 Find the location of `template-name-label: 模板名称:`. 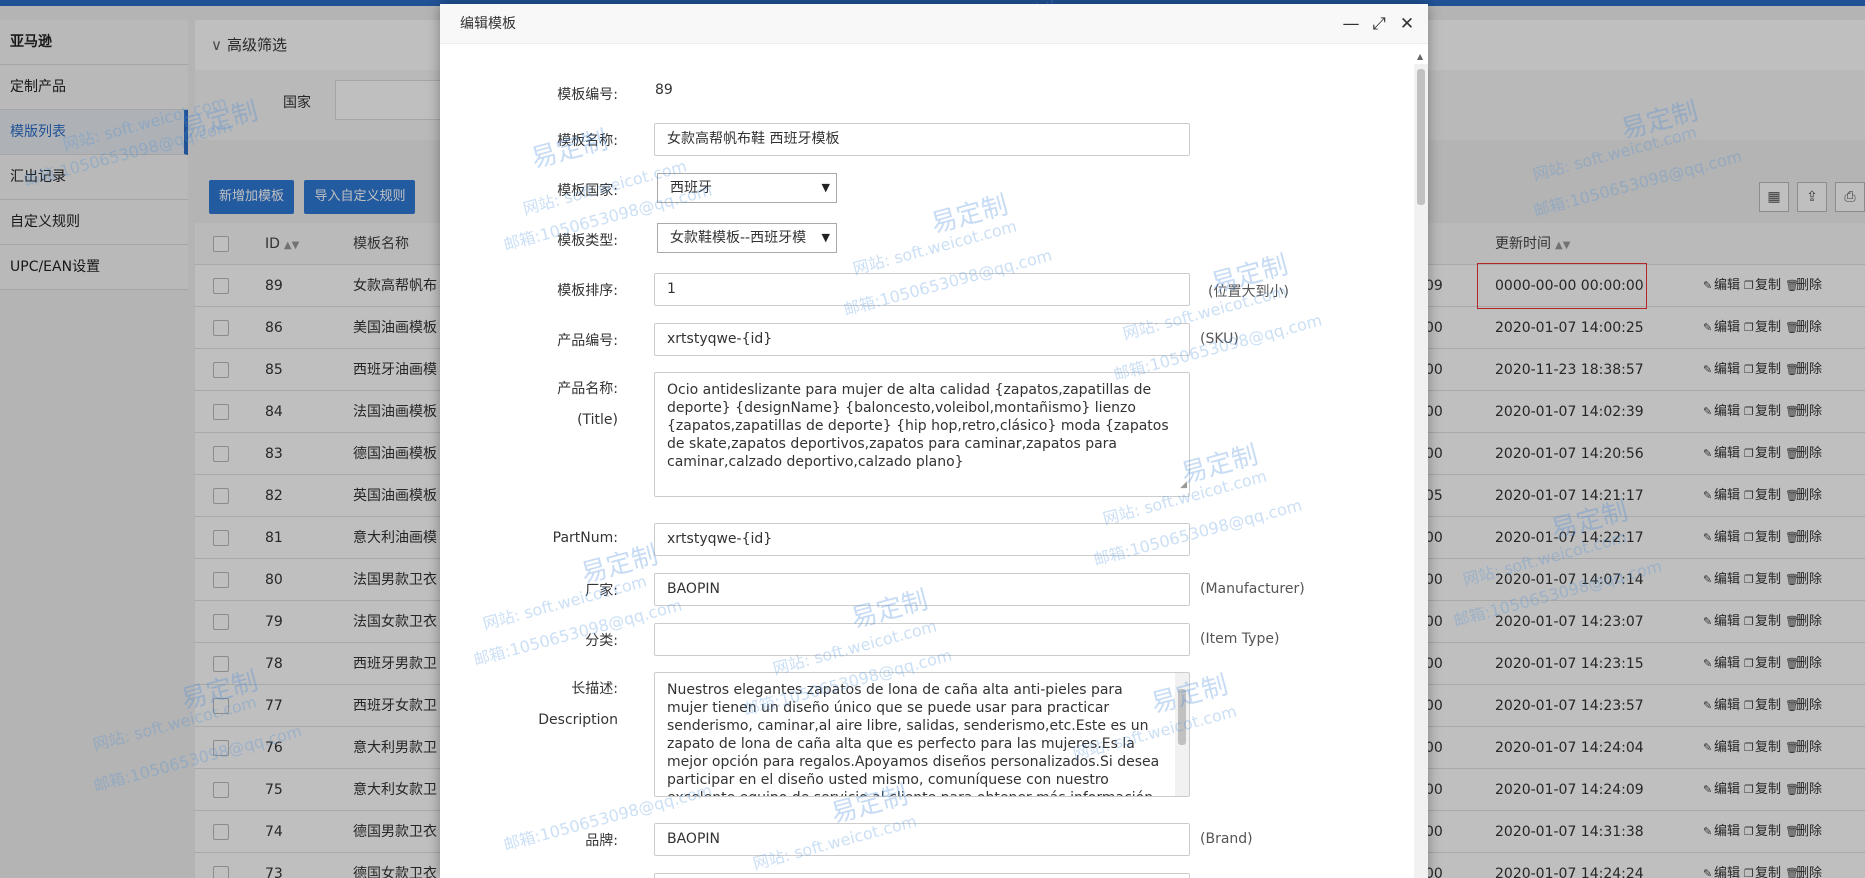

template-name-label: 模板名称: is located at coordinates (587, 141).